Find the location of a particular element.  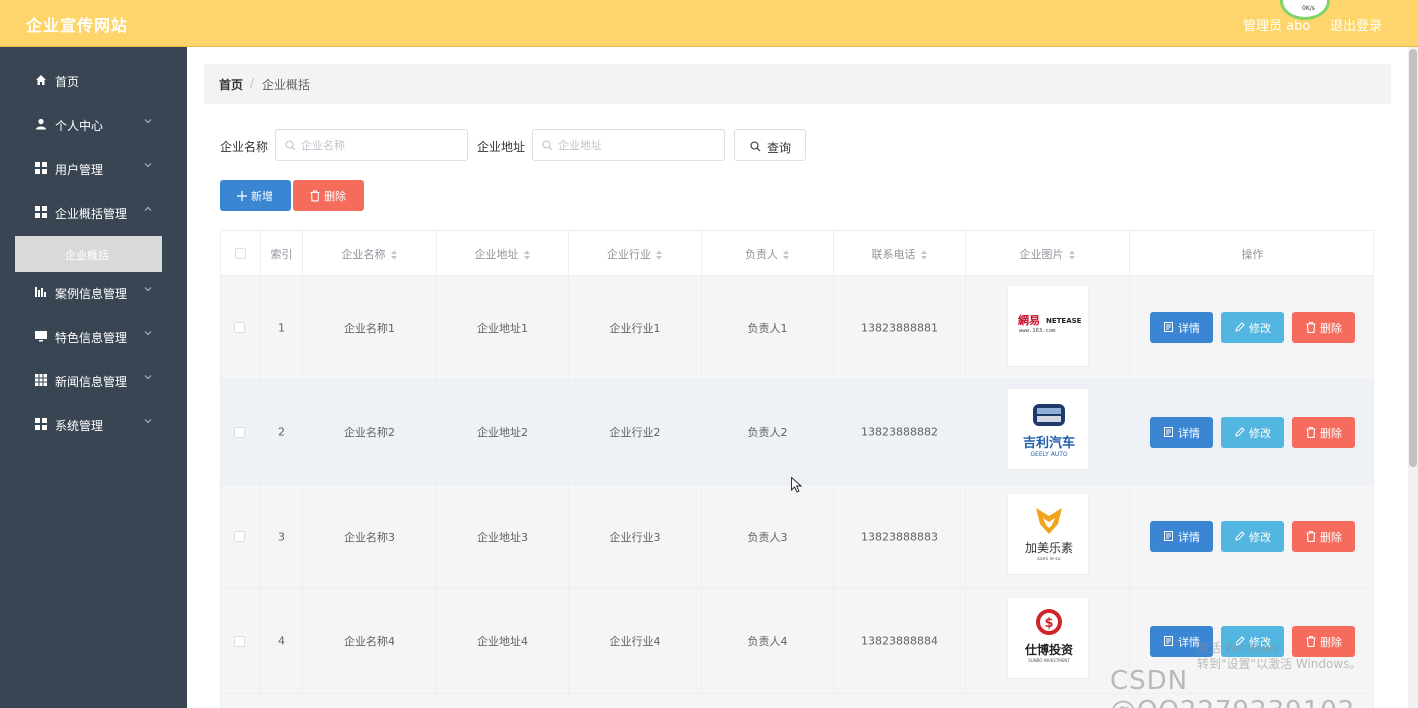

header-index-label: 索引 is located at coordinates (281, 254).